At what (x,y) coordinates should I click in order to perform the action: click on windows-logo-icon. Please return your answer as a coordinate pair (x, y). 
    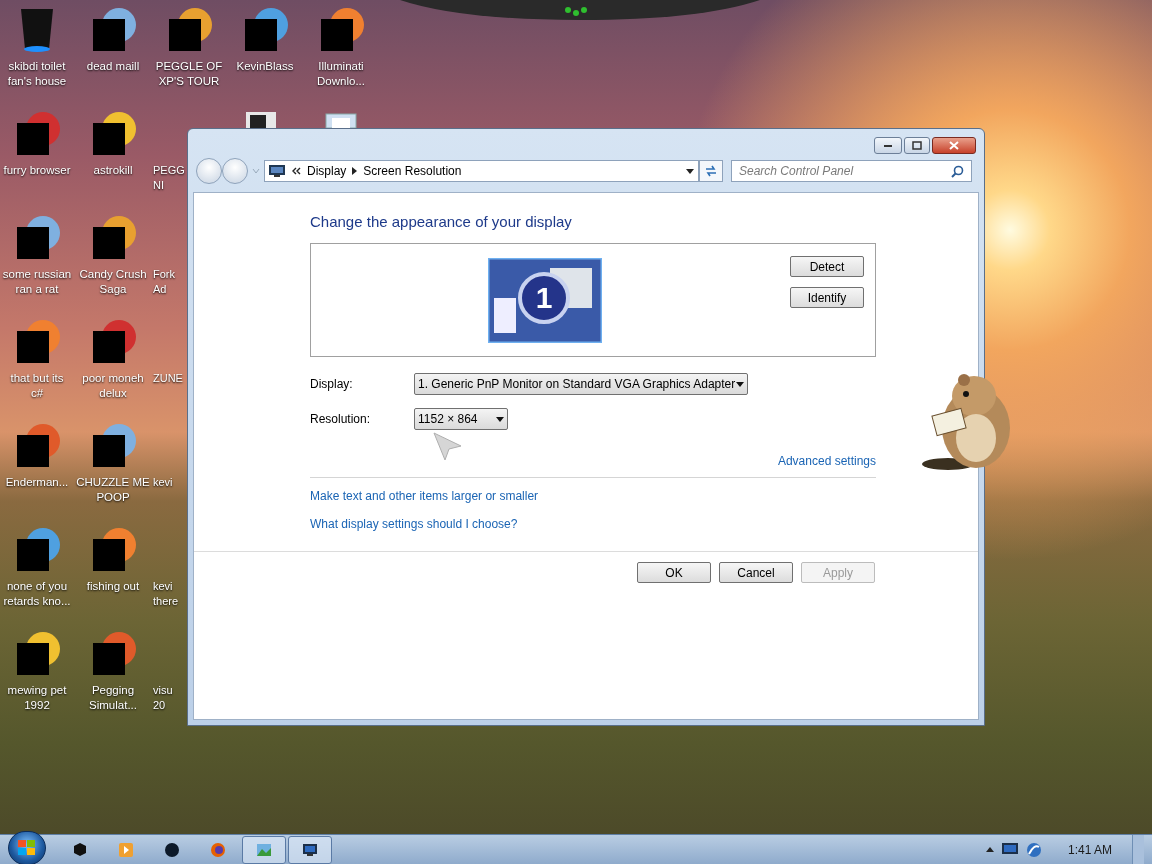
    Looking at the image, I should click on (27, 847).